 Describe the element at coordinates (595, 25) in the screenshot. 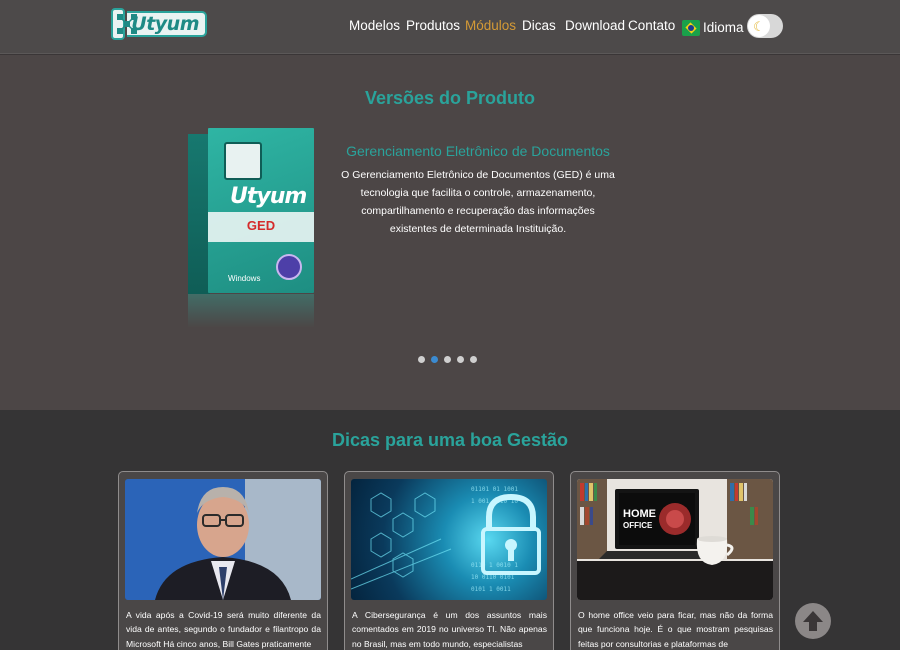

I see `nav-download: Download` at that location.